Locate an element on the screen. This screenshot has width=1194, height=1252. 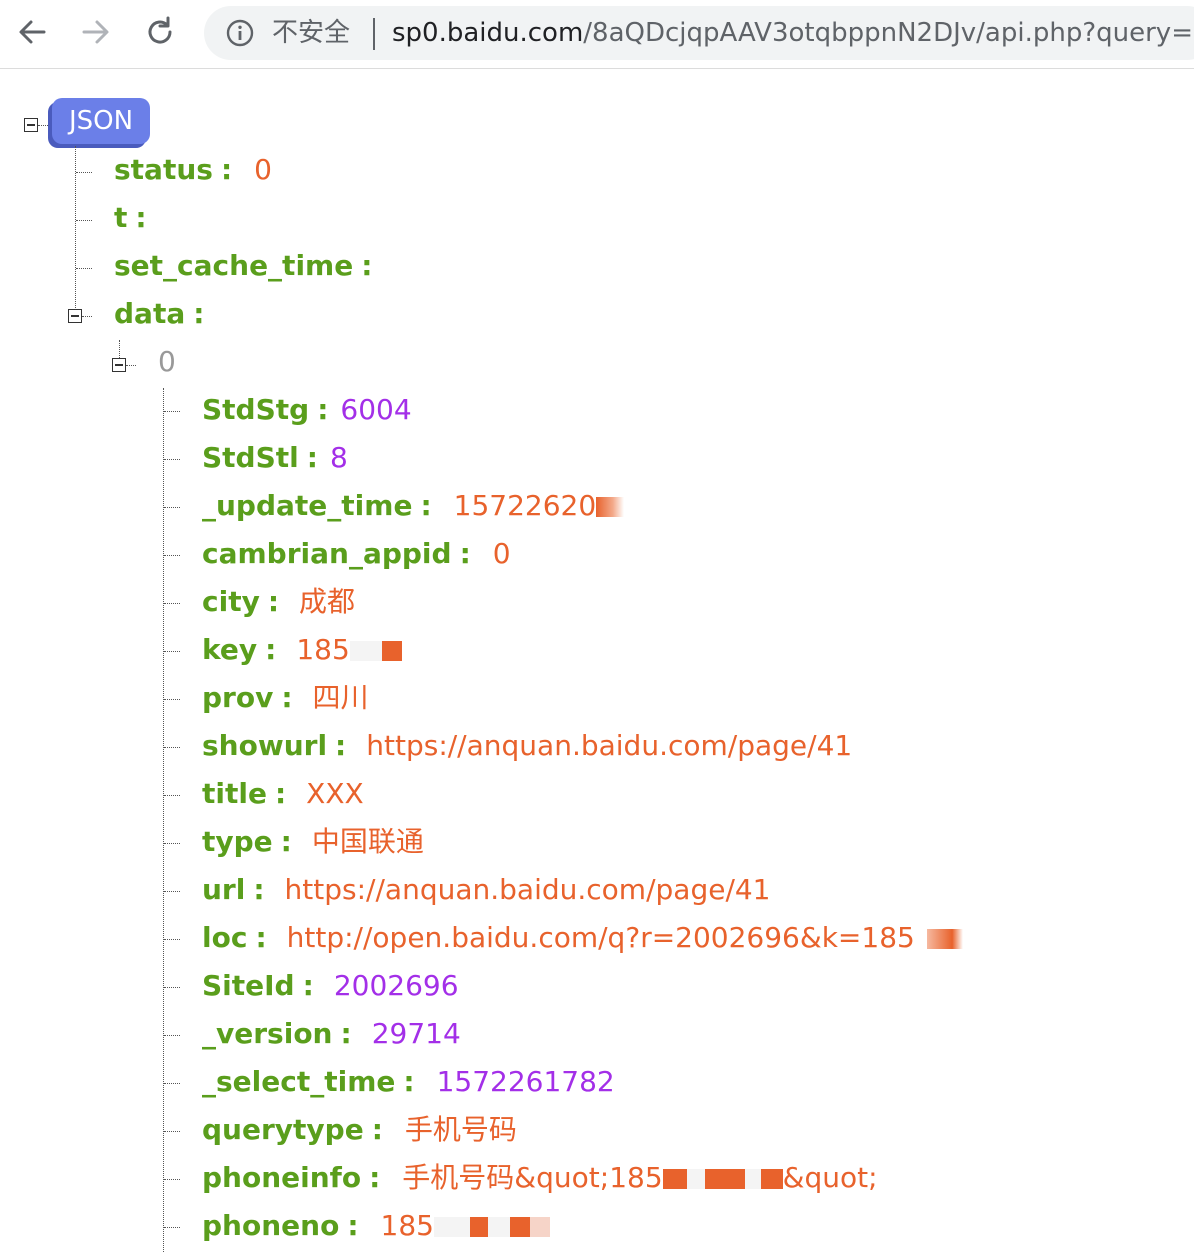
field-value: https://anquan.baidu.com/page/41 is located at coordinates (527, 889).